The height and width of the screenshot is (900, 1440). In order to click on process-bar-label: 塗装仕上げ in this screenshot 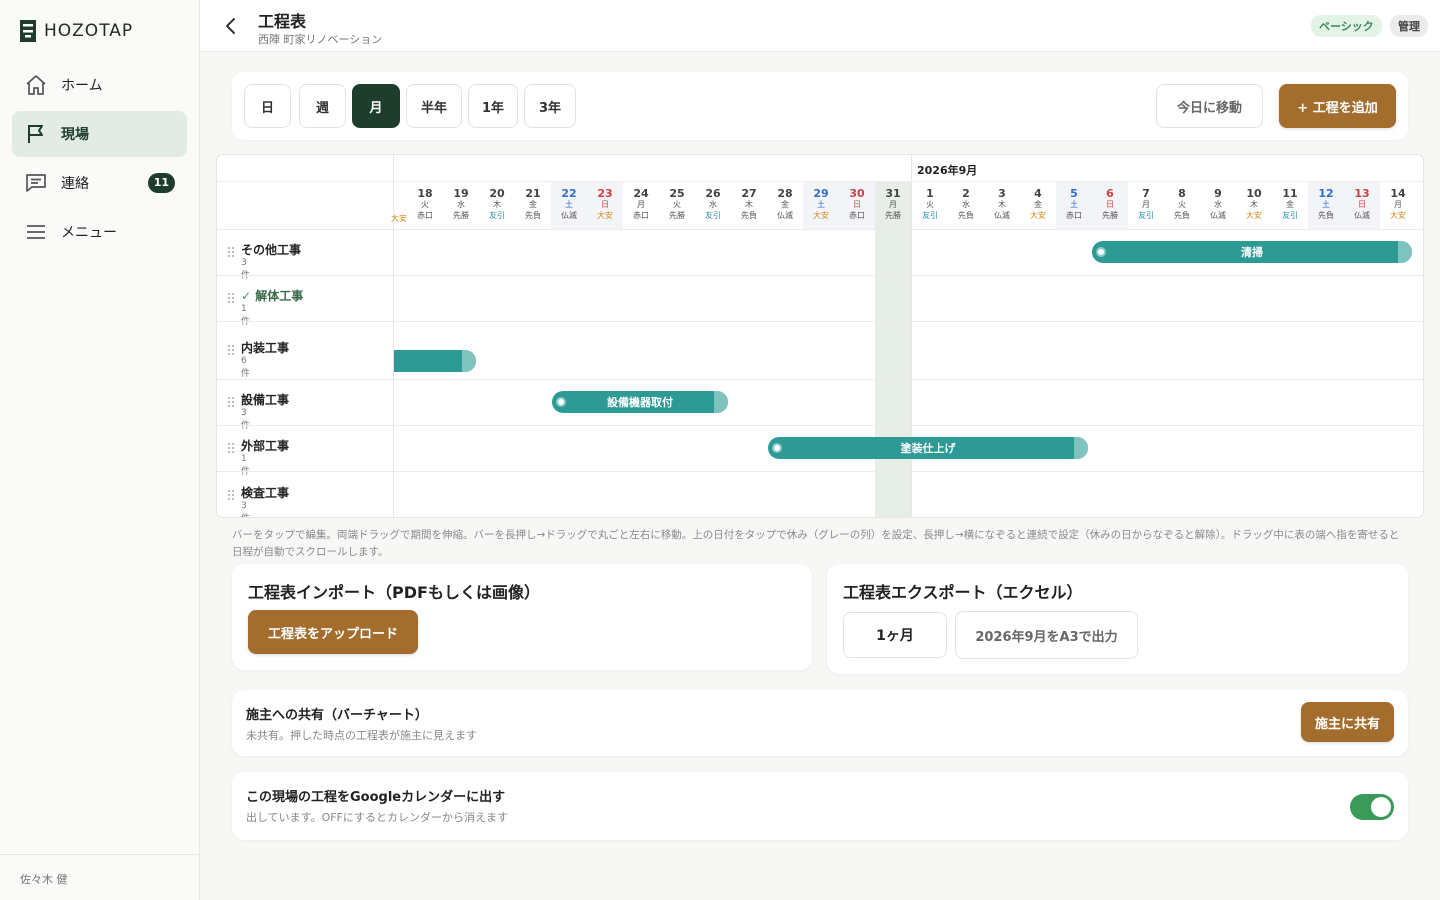, I will do `click(928, 448)`.